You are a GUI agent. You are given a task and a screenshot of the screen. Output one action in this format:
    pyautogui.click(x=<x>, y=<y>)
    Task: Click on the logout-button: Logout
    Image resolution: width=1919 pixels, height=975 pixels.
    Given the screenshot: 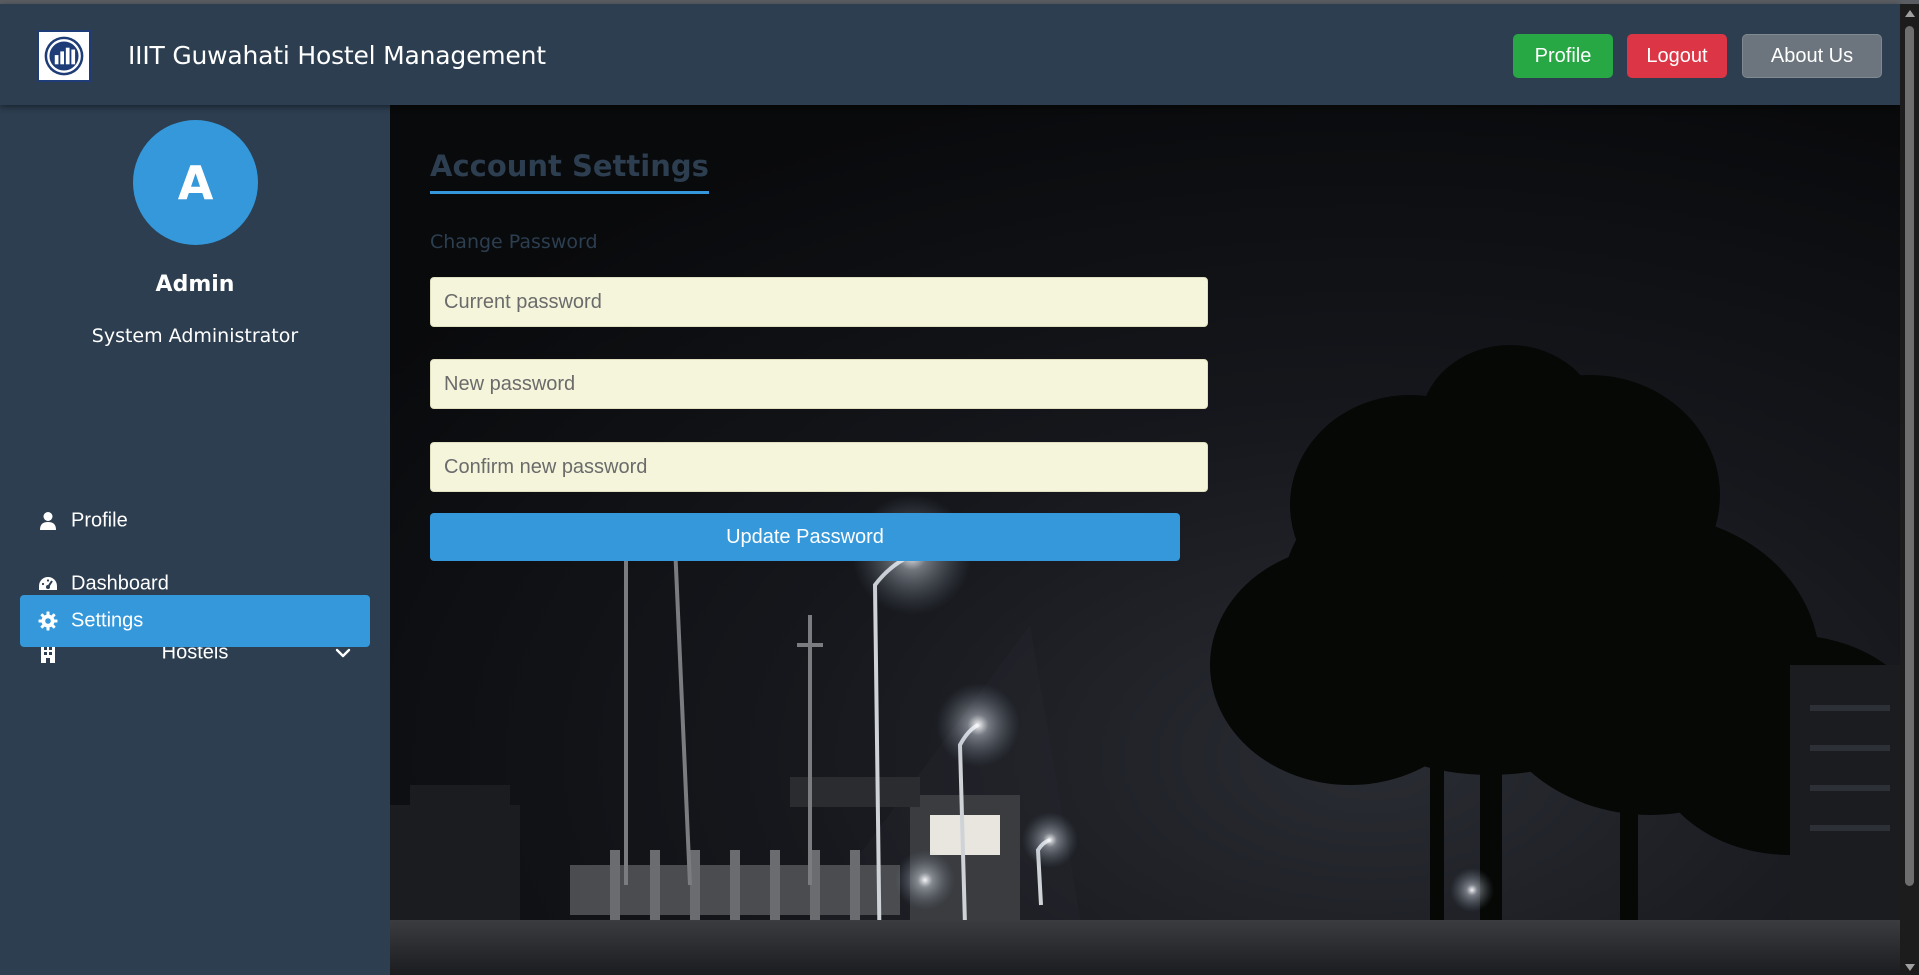 What is the action you would take?
    pyautogui.click(x=1677, y=56)
    